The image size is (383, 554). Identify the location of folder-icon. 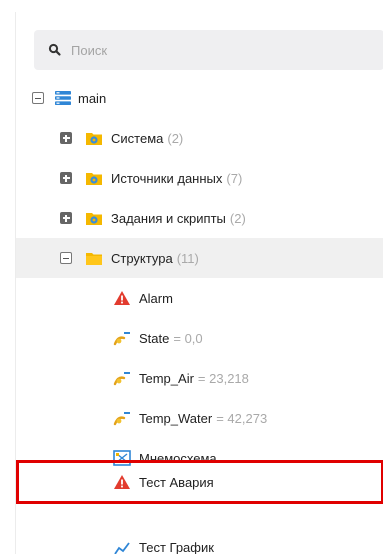
(94, 258).